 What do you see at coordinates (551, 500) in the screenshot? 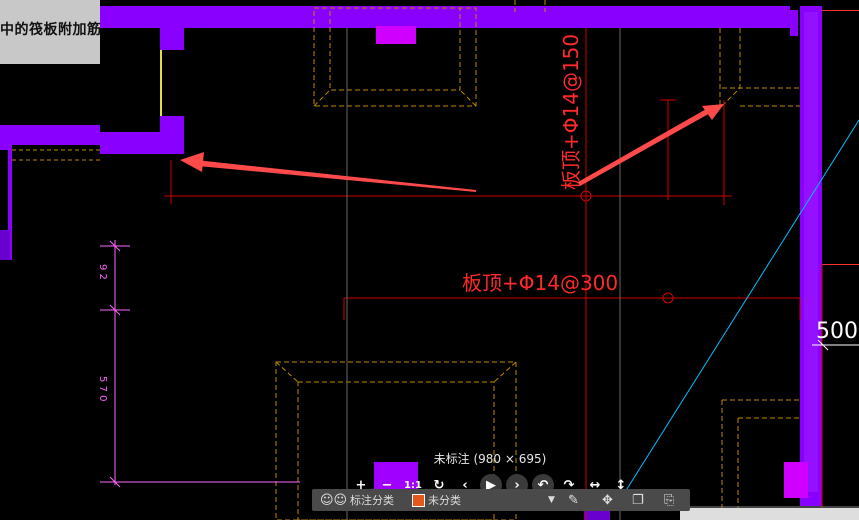
I see `chevron-down-icon: ▼` at bounding box center [551, 500].